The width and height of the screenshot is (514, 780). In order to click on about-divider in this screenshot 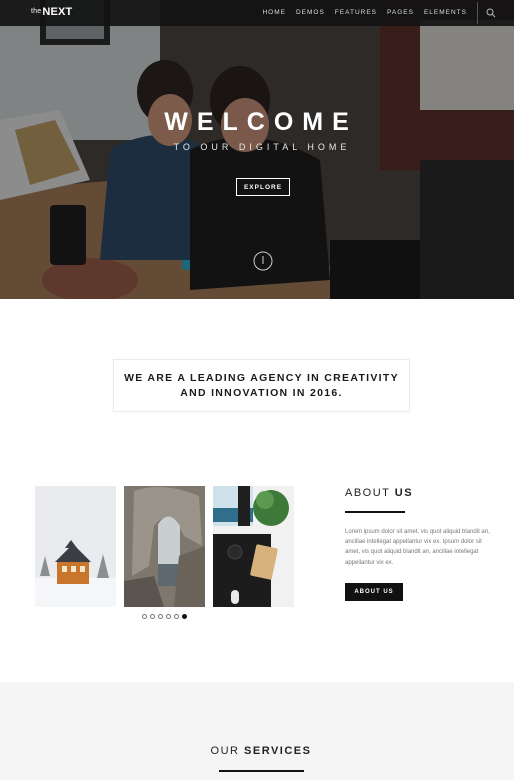, I will do `click(375, 512)`.